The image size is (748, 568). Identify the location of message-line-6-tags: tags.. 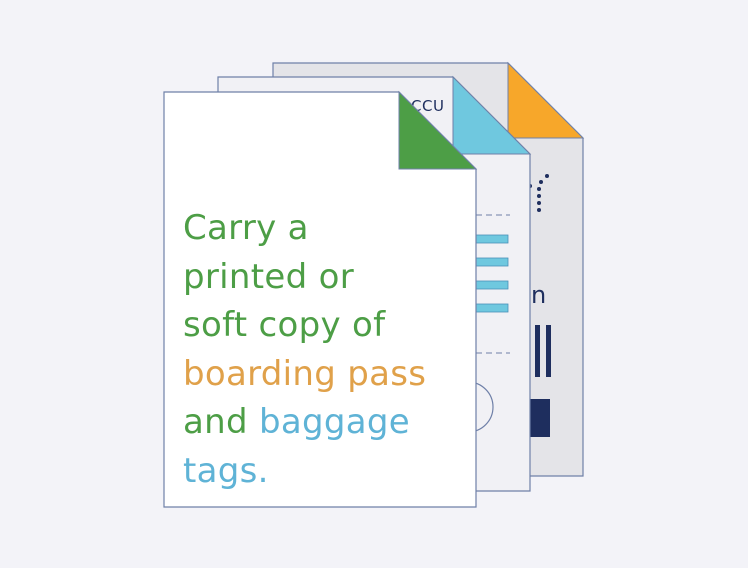
(226, 470).